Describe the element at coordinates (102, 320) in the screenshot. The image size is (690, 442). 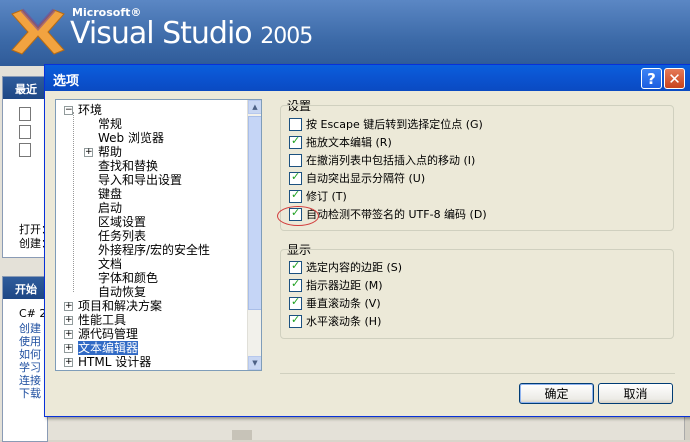
I see `tree-node: 性能工具` at that location.